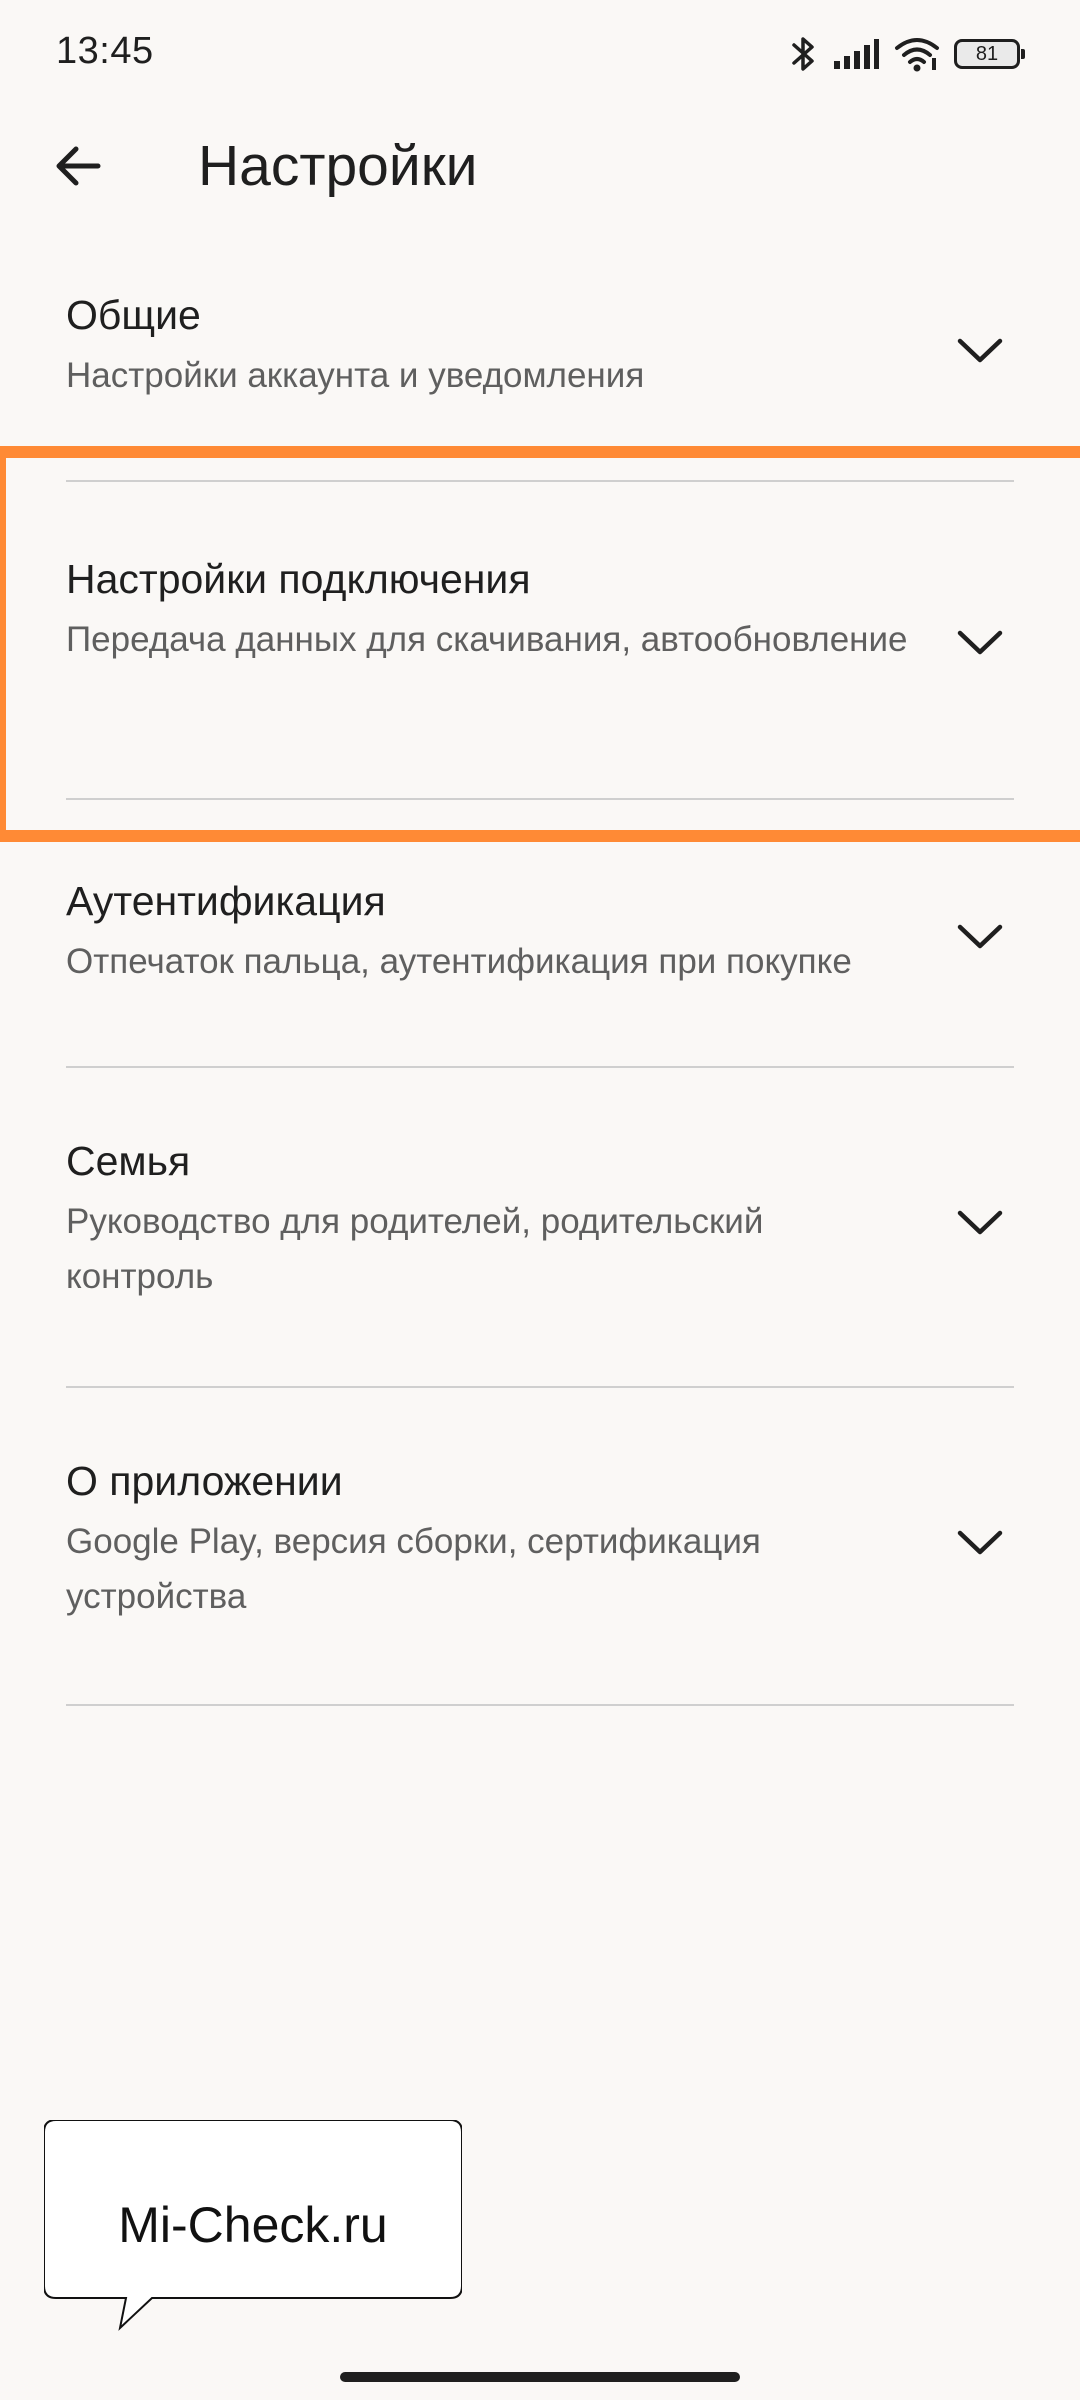  What do you see at coordinates (540, 2377) in the screenshot?
I see `home-indicator` at bounding box center [540, 2377].